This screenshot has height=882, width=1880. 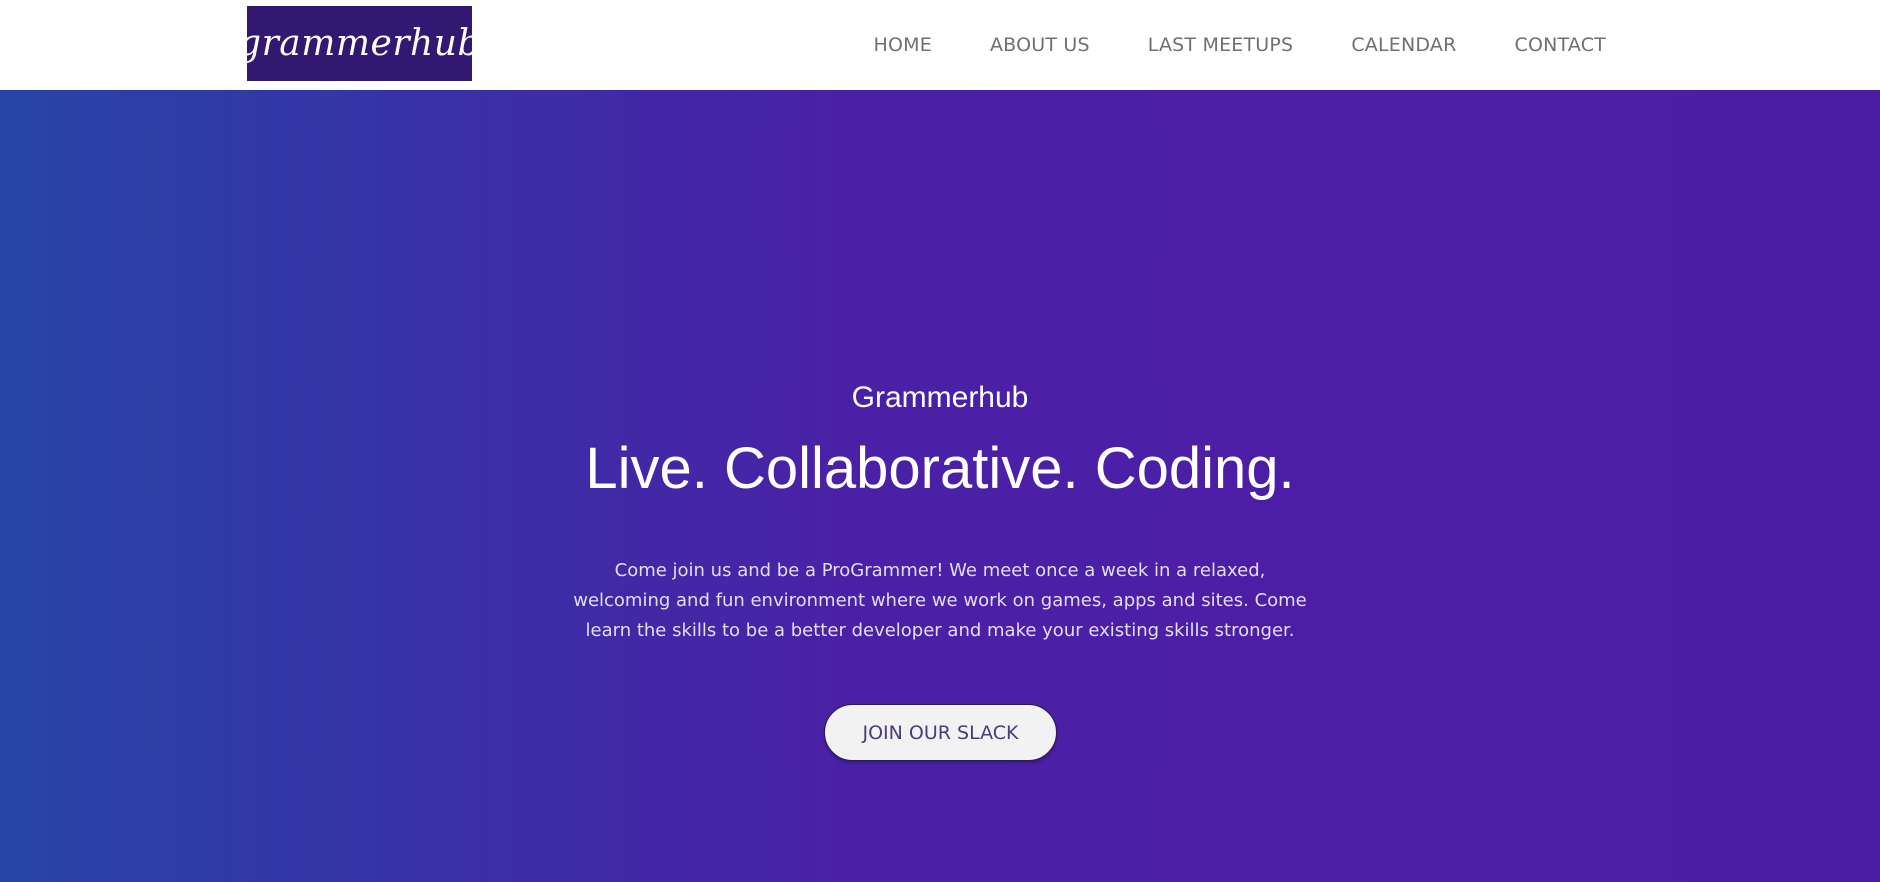 I want to click on join-slack-button: JOIN OUR SLACK, so click(x=940, y=732).